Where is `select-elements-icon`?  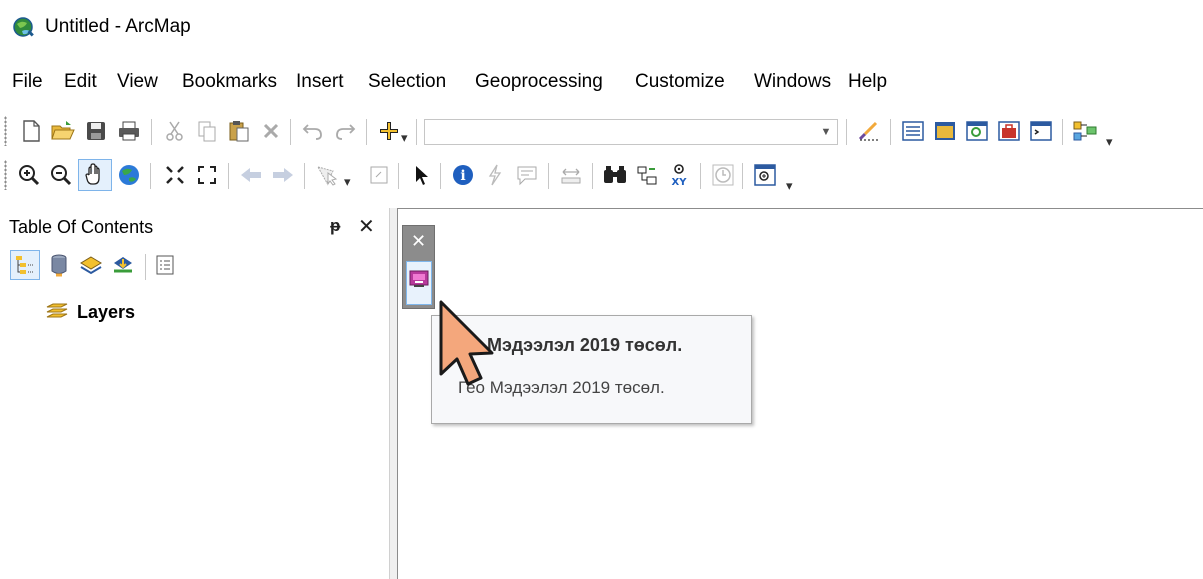 select-elements-icon is located at coordinates (421, 175).